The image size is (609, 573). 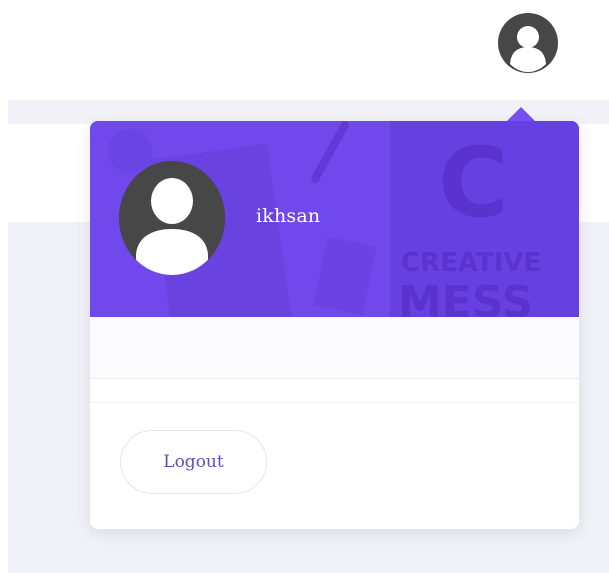 What do you see at coordinates (193, 462) in the screenshot?
I see `logout-button: Logout` at bounding box center [193, 462].